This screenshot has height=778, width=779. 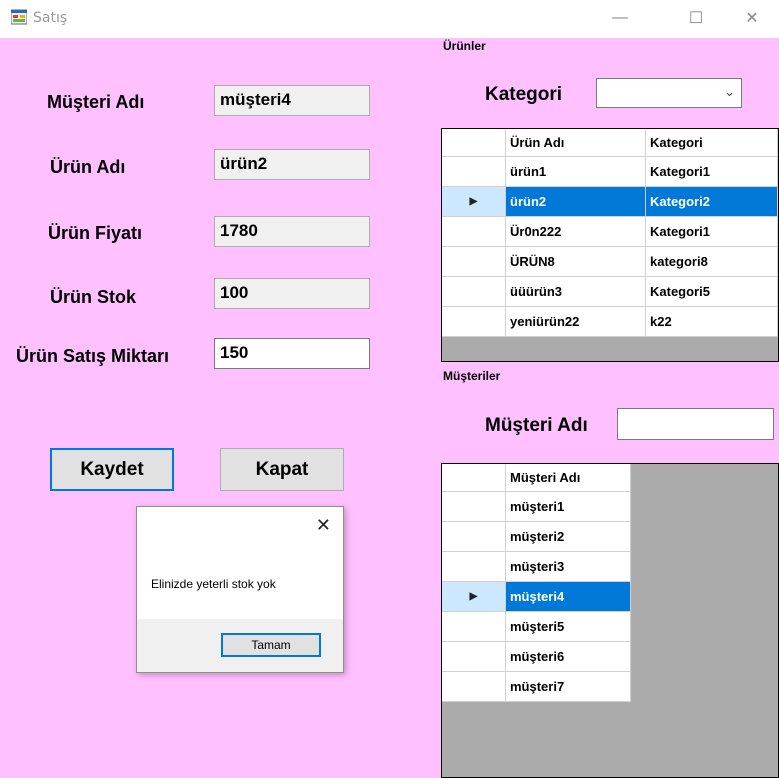 I want to click on kategori-combobox: ⌄, so click(x=669, y=93).